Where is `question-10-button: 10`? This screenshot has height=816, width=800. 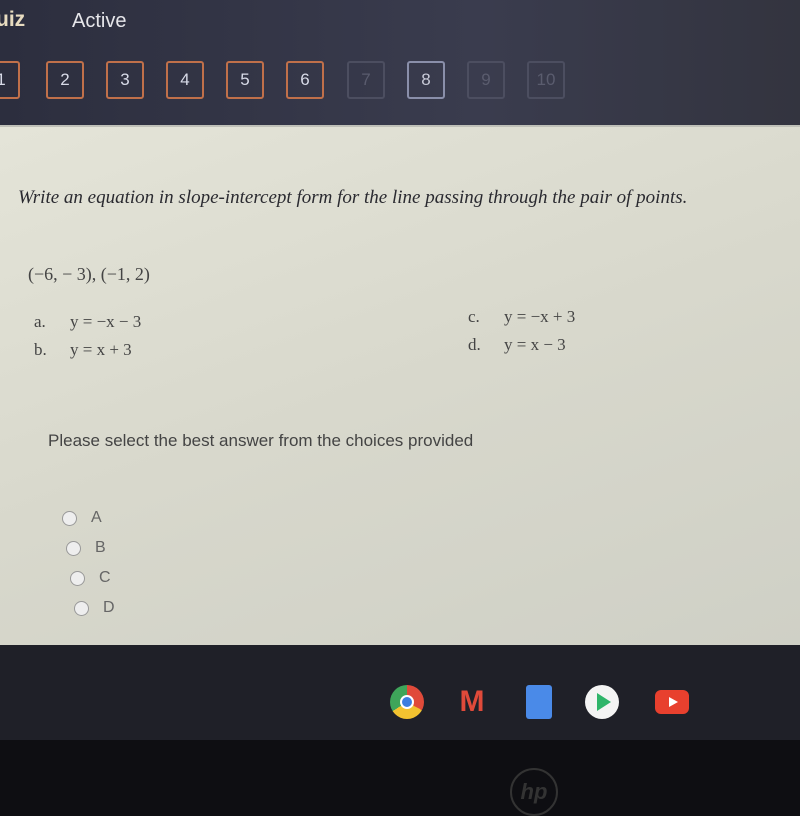
question-10-button: 10 is located at coordinates (546, 80).